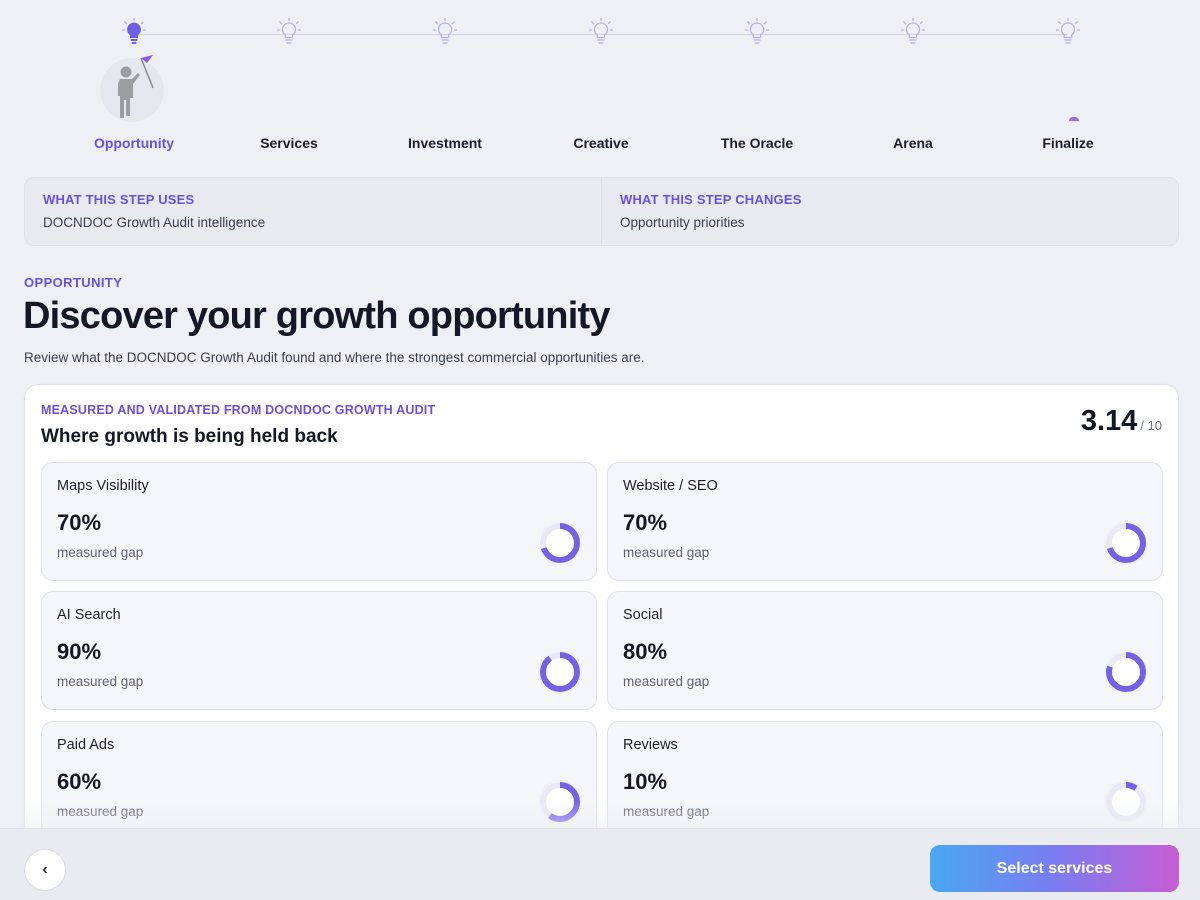 The height and width of the screenshot is (900, 1200). Describe the element at coordinates (289, 80) in the screenshot. I see `step-services: Services` at that location.